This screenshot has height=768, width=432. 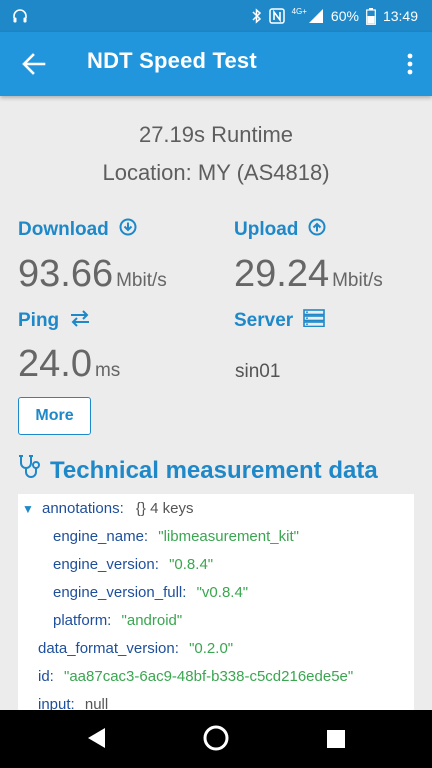 What do you see at coordinates (80, 321) in the screenshot?
I see `swap-arrows-icon` at bounding box center [80, 321].